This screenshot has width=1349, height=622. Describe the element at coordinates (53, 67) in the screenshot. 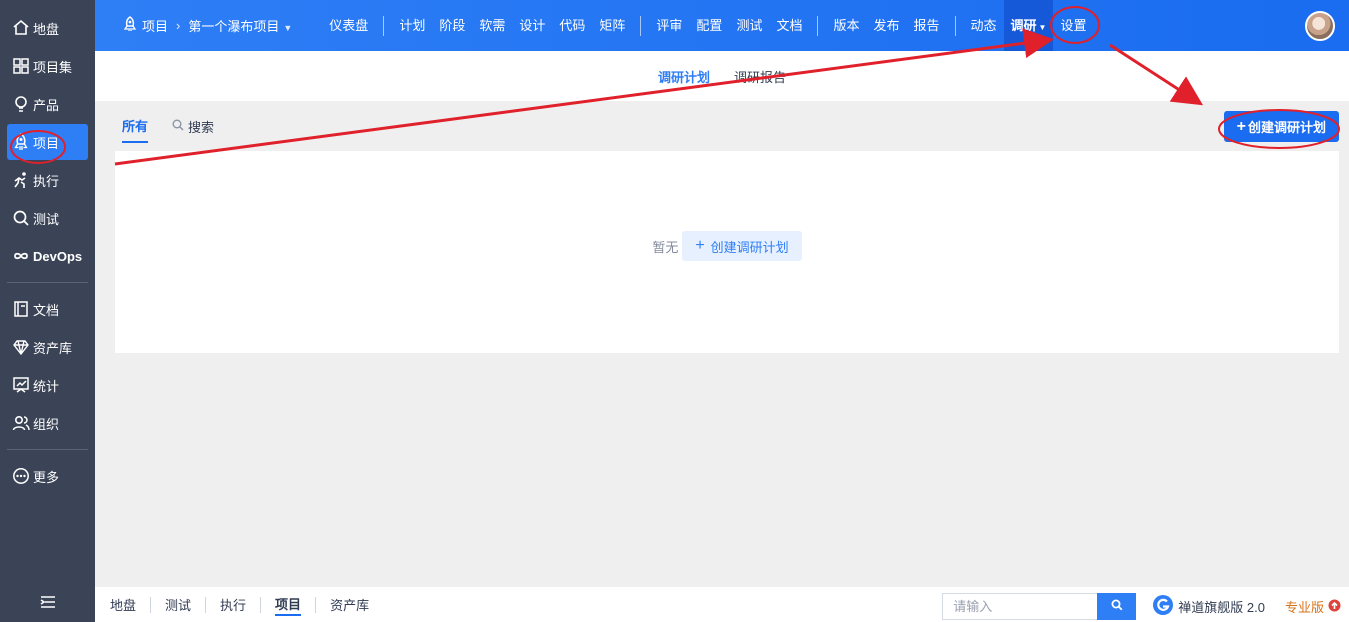

I see `sidebar-item-label: 项目集` at that location.